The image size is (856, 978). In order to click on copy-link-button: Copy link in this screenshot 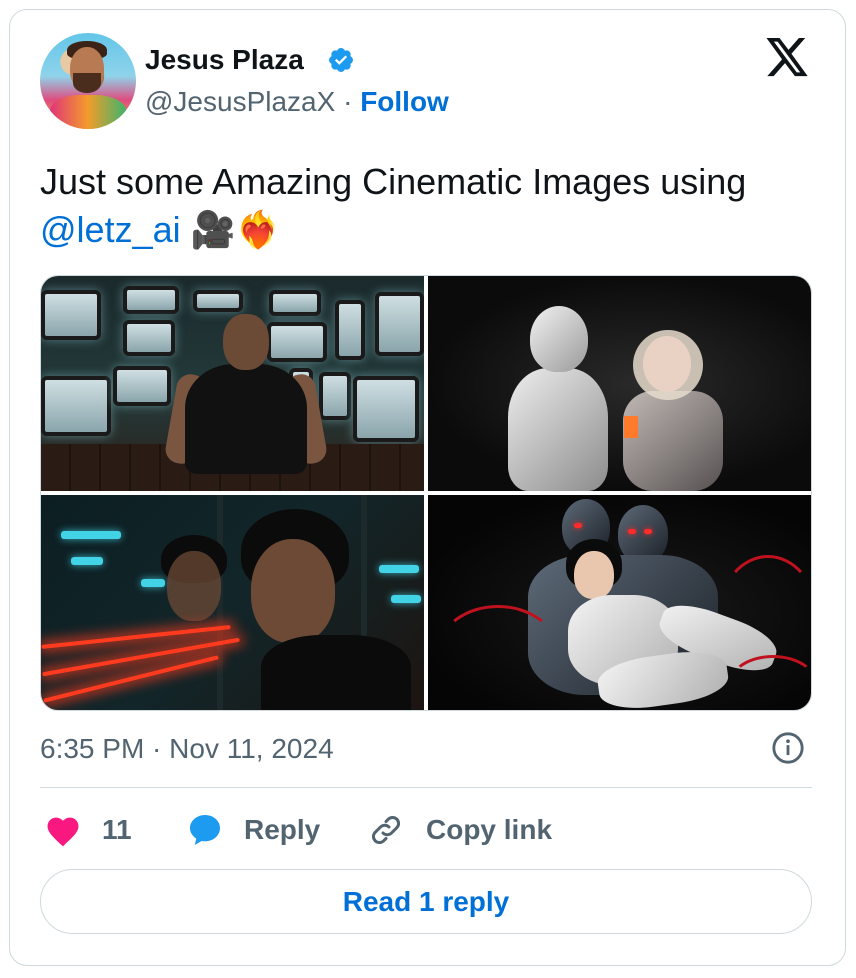, I will do `click(460, 830)`.